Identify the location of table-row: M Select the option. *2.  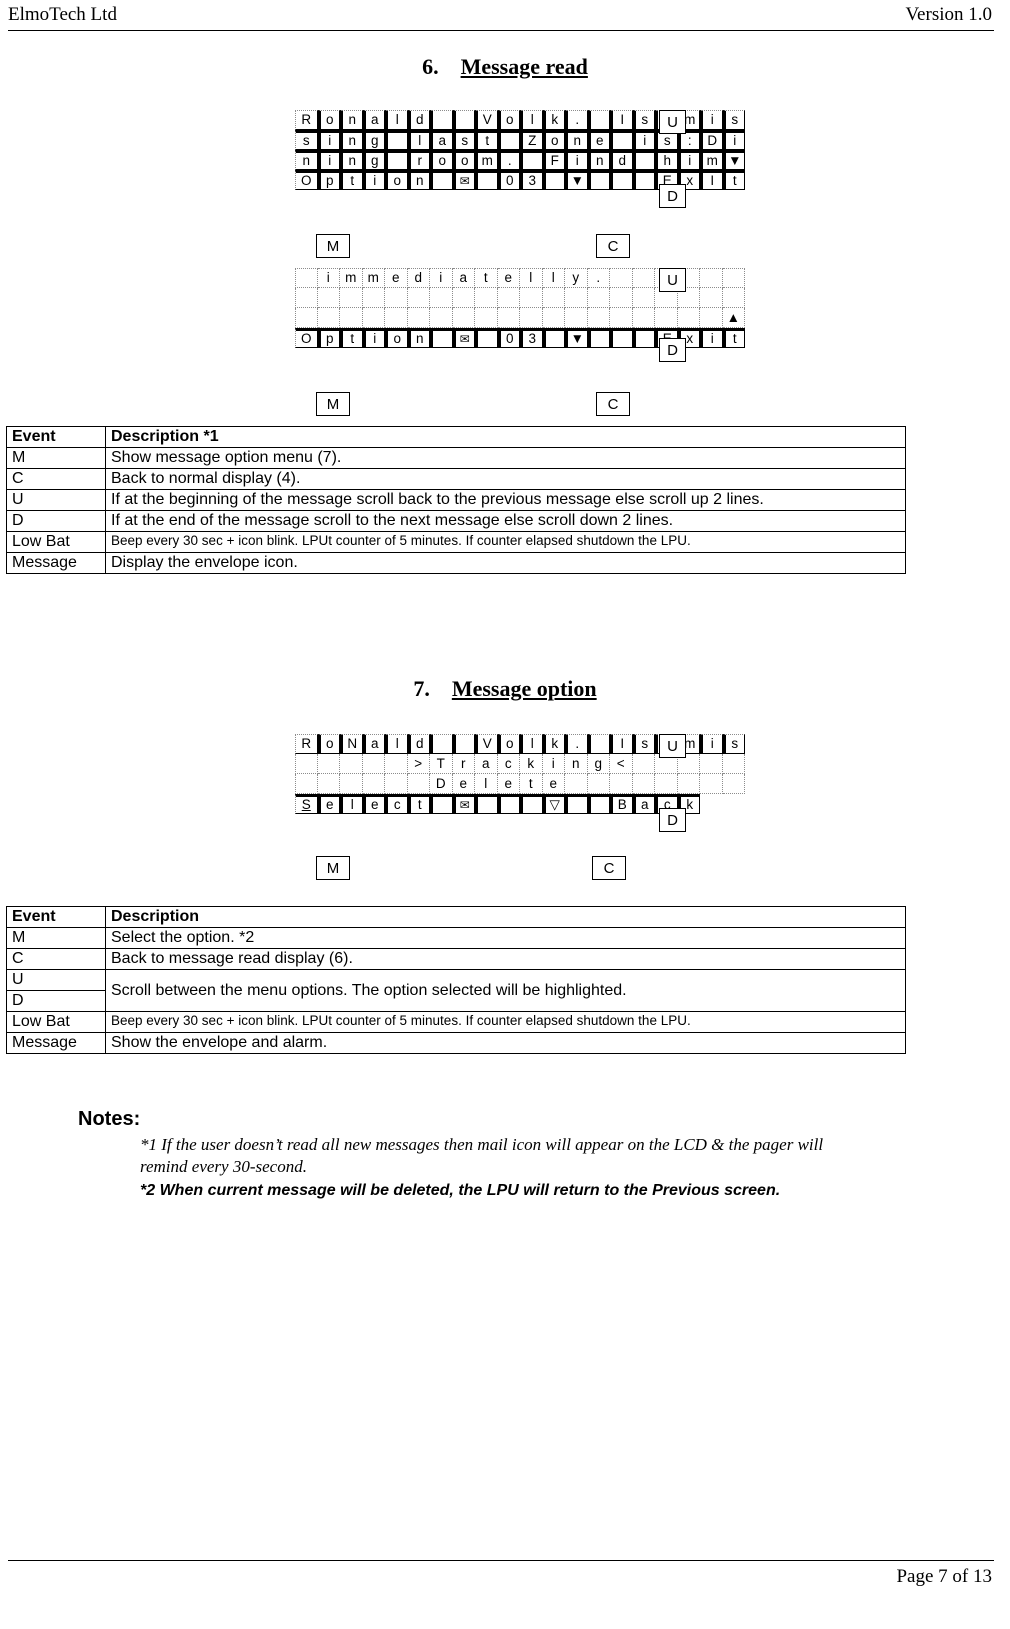
(456, 938).